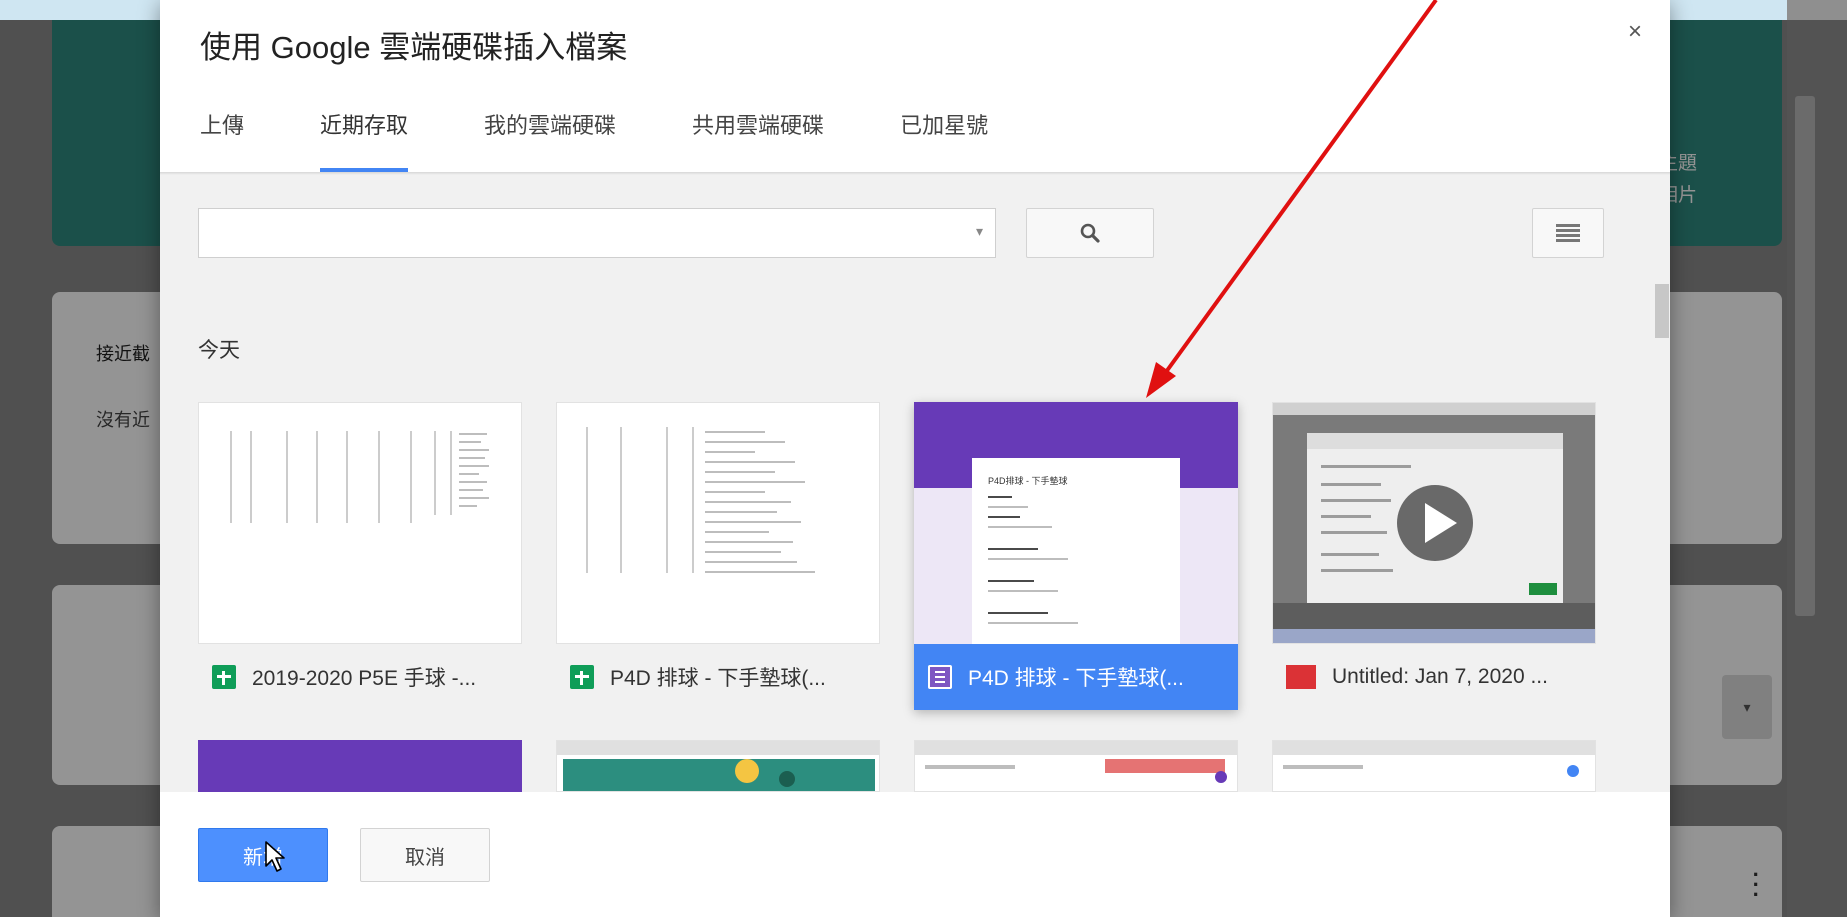  I want to click on search-options-dropdown-icon: ▾, so click(979, 231).